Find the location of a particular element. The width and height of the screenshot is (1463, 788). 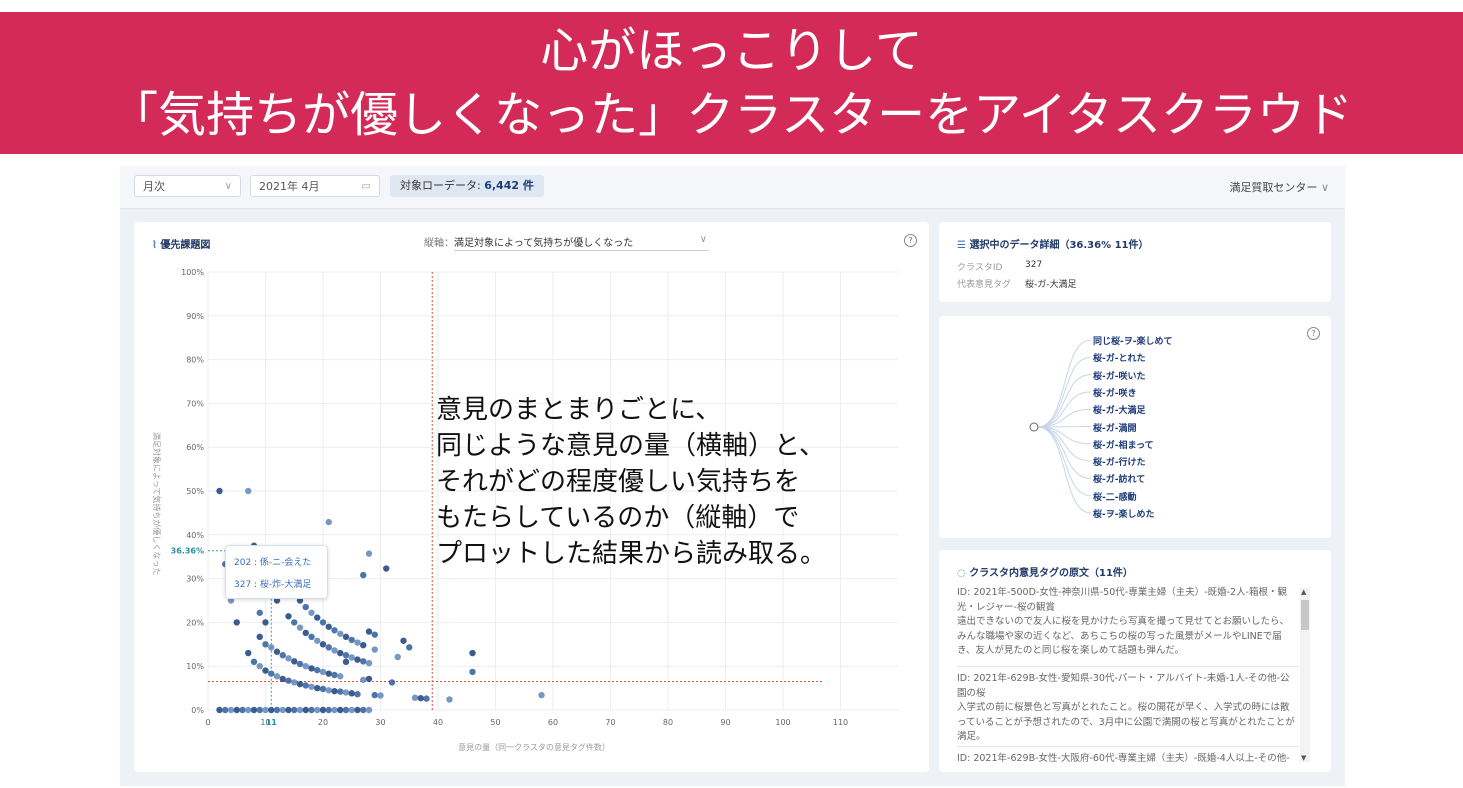

chat-icon: ◌ is located at coordinates (961, 573).